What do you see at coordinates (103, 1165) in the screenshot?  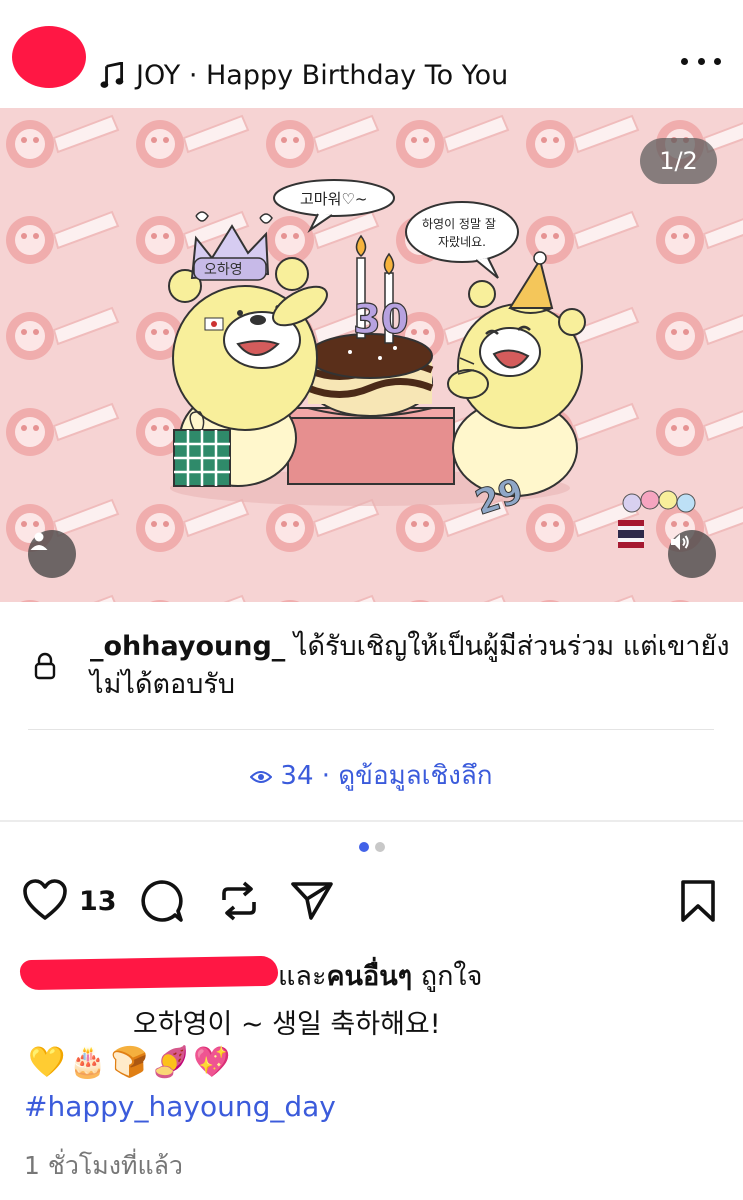 I see `post-timestamp: 1 ชั่วโมงที่แล้ว` at bounding box center [103, 1165].